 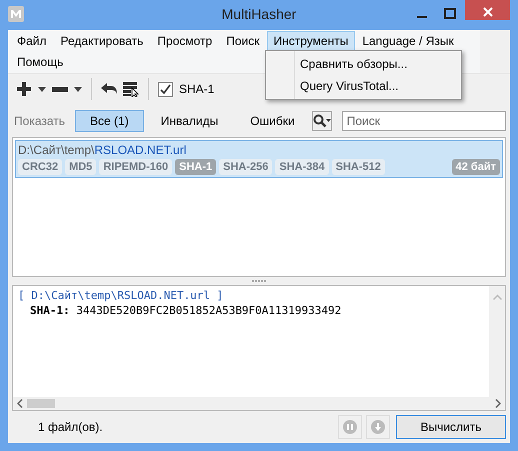 I want to click on file-folder-path: D:\Сайт\temp\, so click(x=56, y=150).